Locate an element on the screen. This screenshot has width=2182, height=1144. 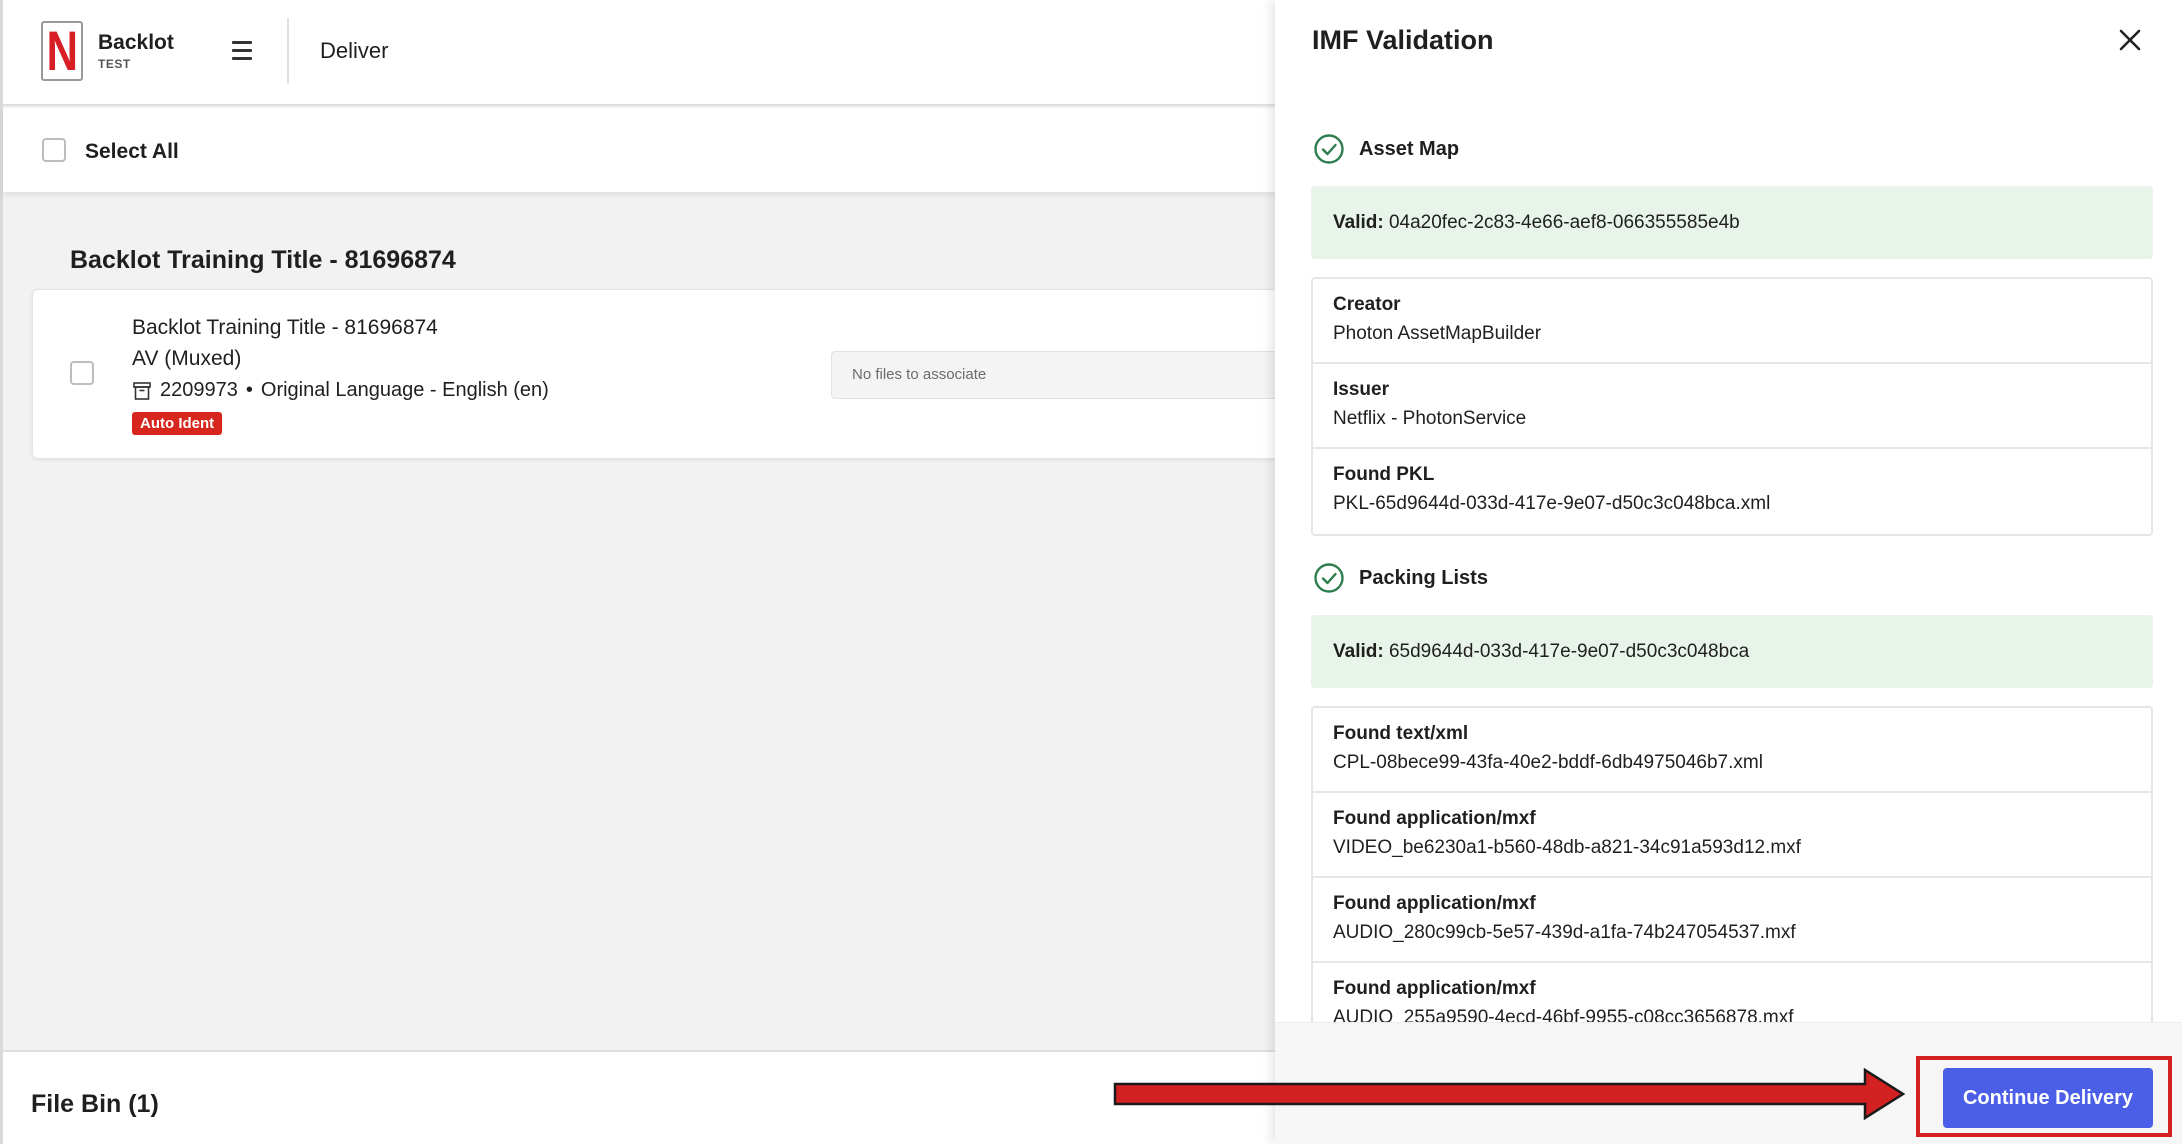
section-label: Asset Map is located at coordinates (1409, 148).